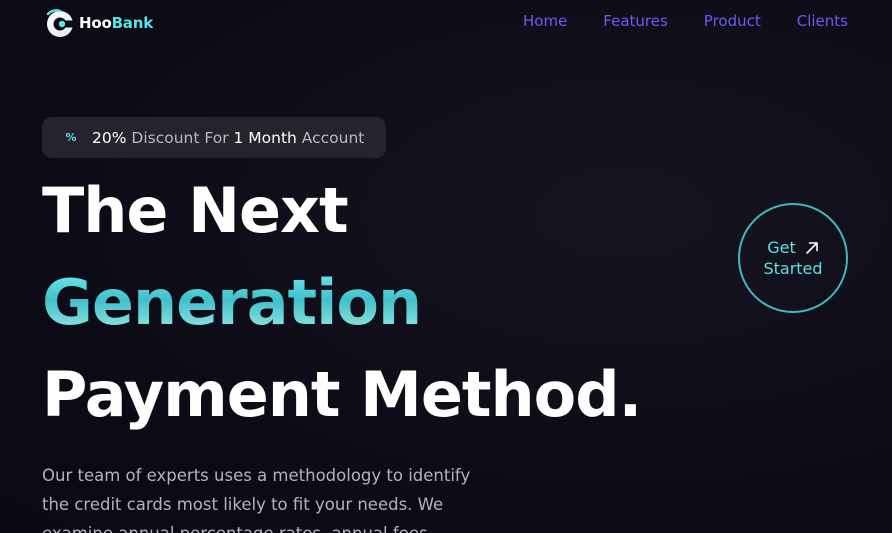 The image size is (892, 533). What do you see at coordinates (342, 394) in the screenshot?
I see `hero-title-line-3: Payment Method.` at bounding box center [342, 394].